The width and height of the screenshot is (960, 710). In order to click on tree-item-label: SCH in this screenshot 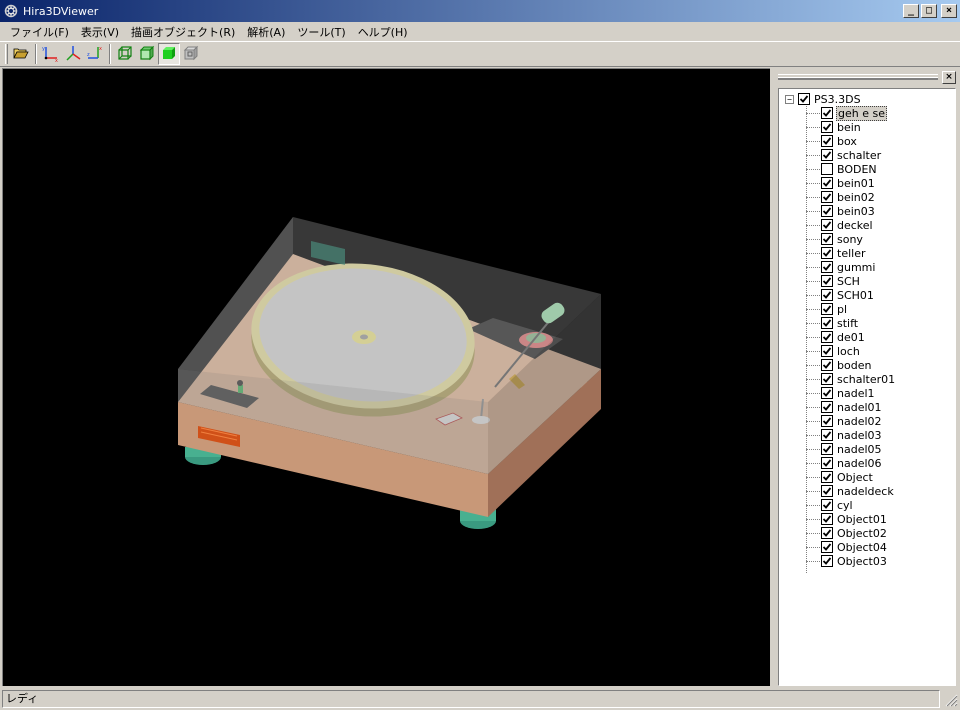, I will do `click(848, 281)`.